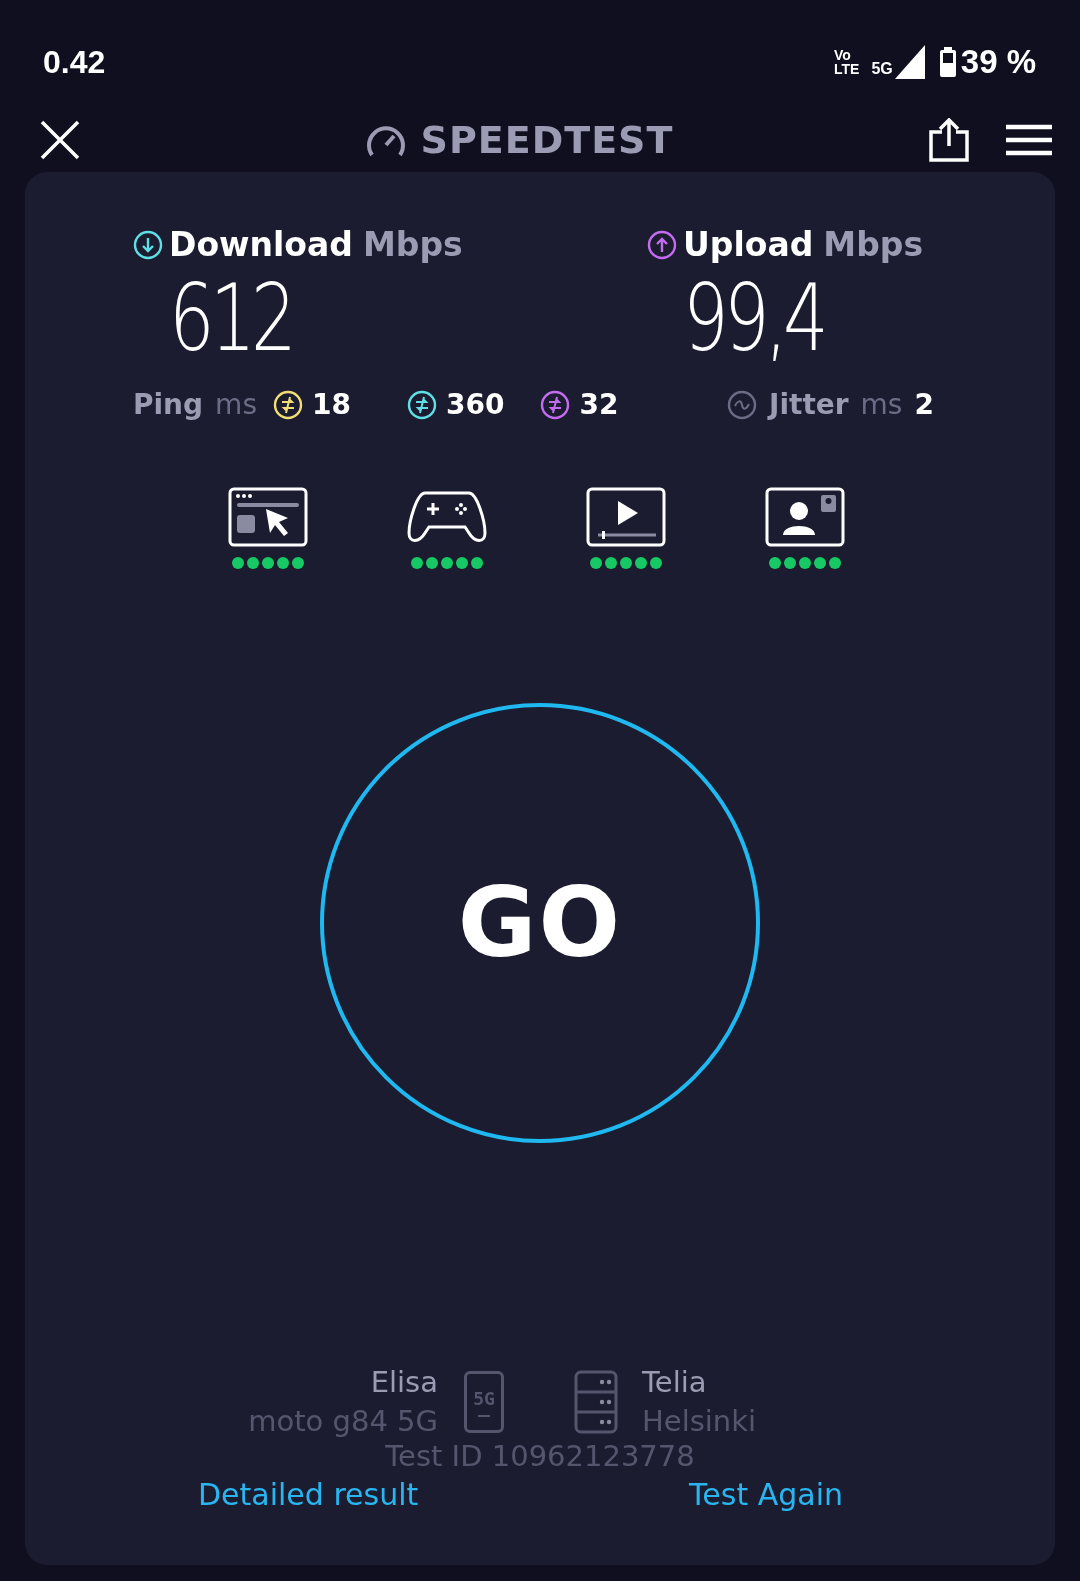 The width and height of the screenshot is (1080, 1581). What do you see at coordinates (540, 1456) in the screenshot?
I see `test-id: Test ID 10962123778` at bounding box center [540, 1456].